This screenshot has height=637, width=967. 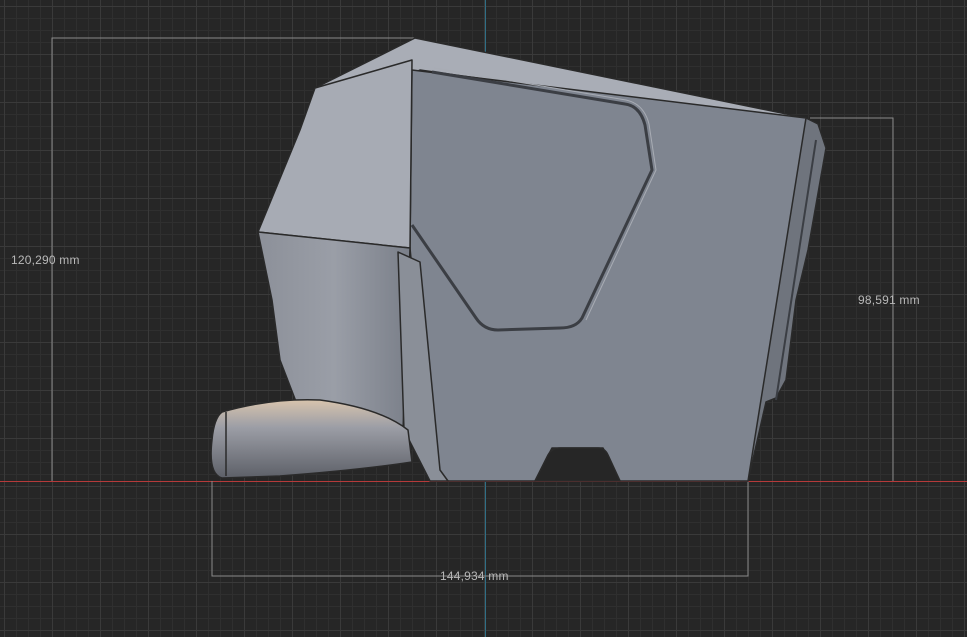 I want to click on dimension-label-width: 144,934 mm, so click(x=474, y=576).